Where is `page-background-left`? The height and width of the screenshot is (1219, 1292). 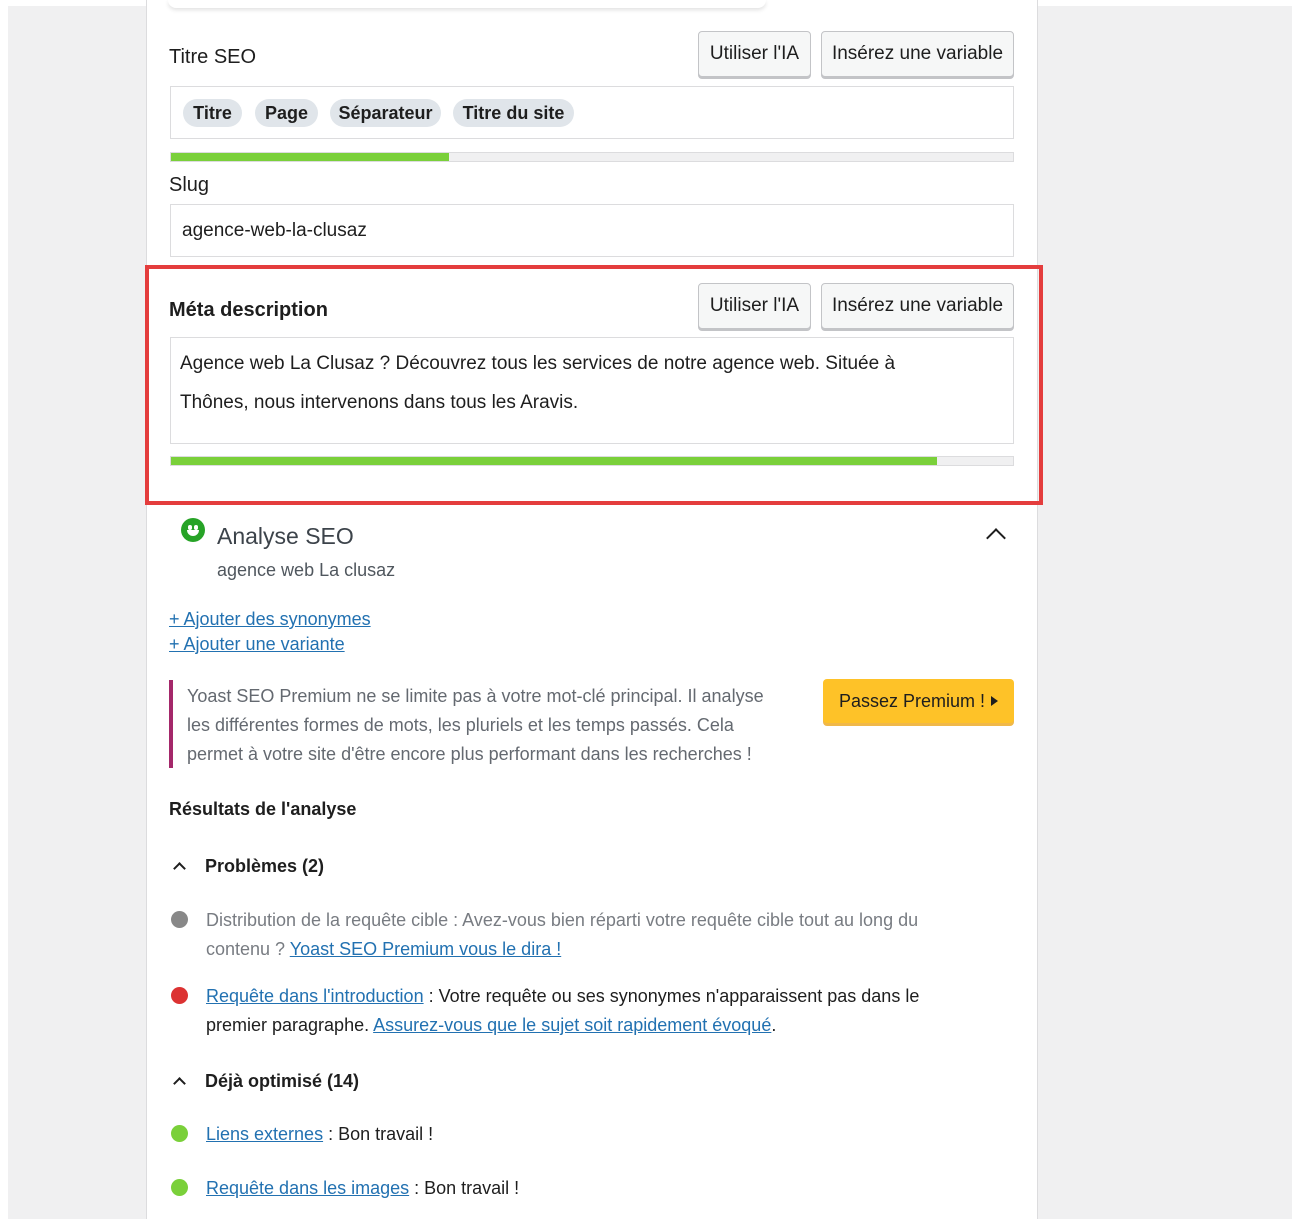
page-background-left is located at coordinates (77, 612).